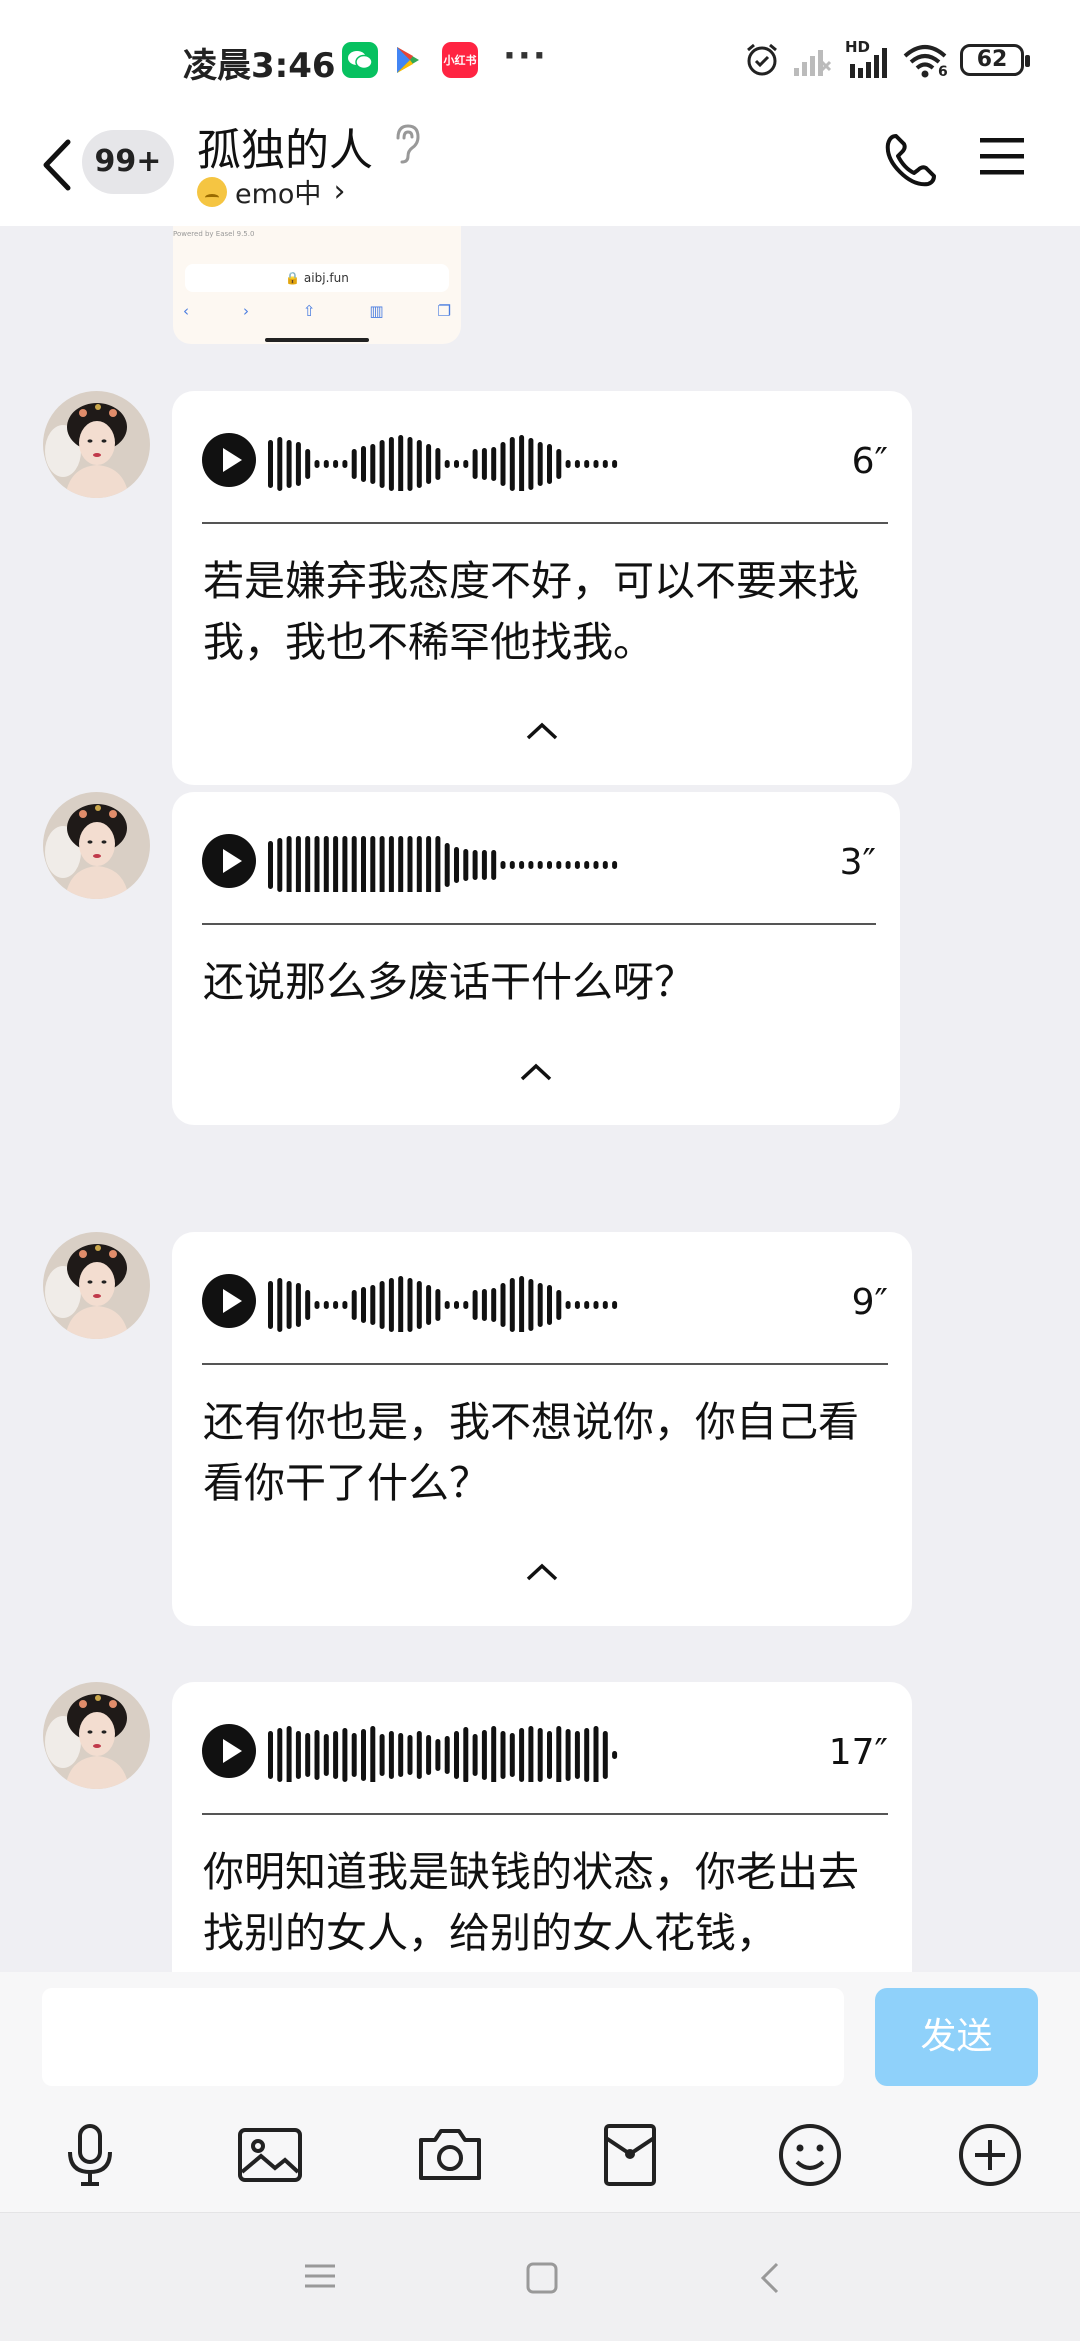  I want to click on voice-bubble: 9″ 还有你也是，我不想说你，你自己看看你干了什么？, so click(542, 1429).